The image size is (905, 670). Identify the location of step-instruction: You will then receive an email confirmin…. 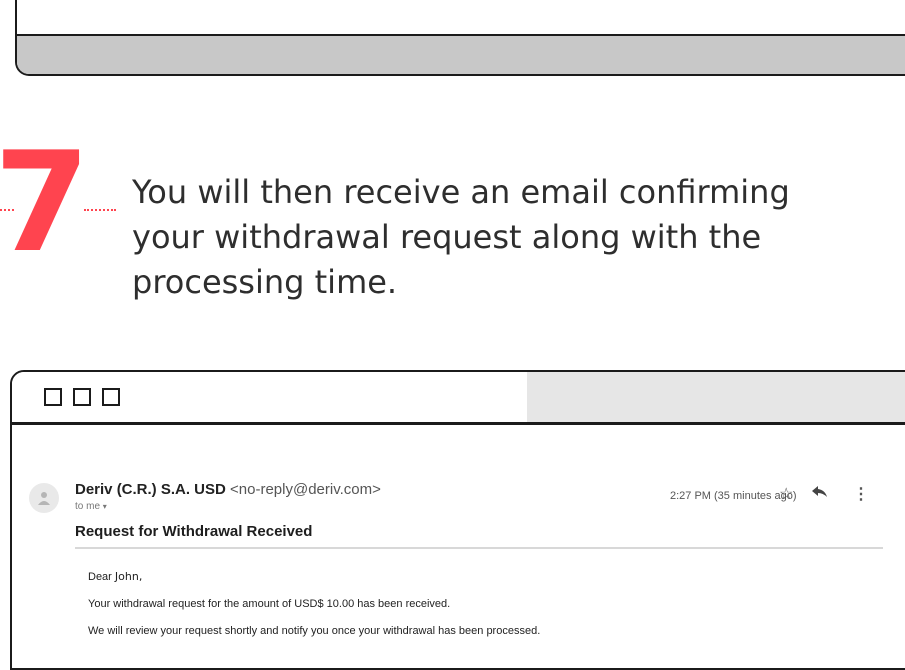
(461, 237).